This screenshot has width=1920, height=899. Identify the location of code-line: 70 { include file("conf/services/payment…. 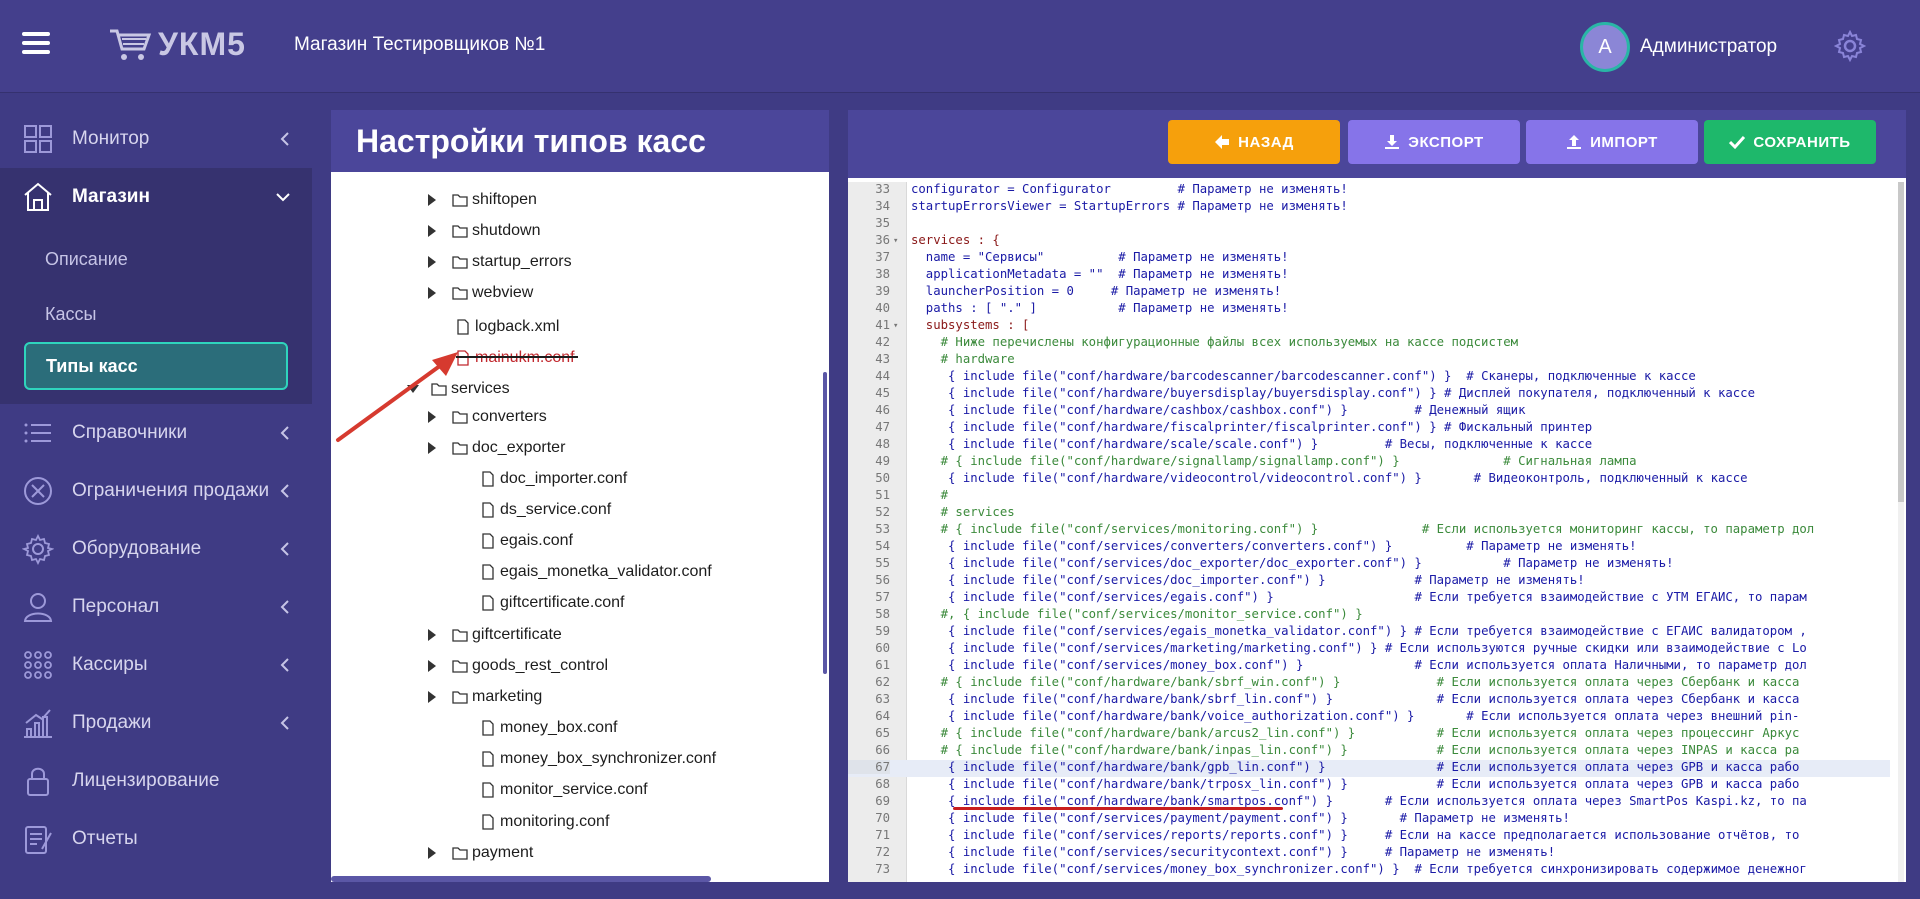
(1369, 819).